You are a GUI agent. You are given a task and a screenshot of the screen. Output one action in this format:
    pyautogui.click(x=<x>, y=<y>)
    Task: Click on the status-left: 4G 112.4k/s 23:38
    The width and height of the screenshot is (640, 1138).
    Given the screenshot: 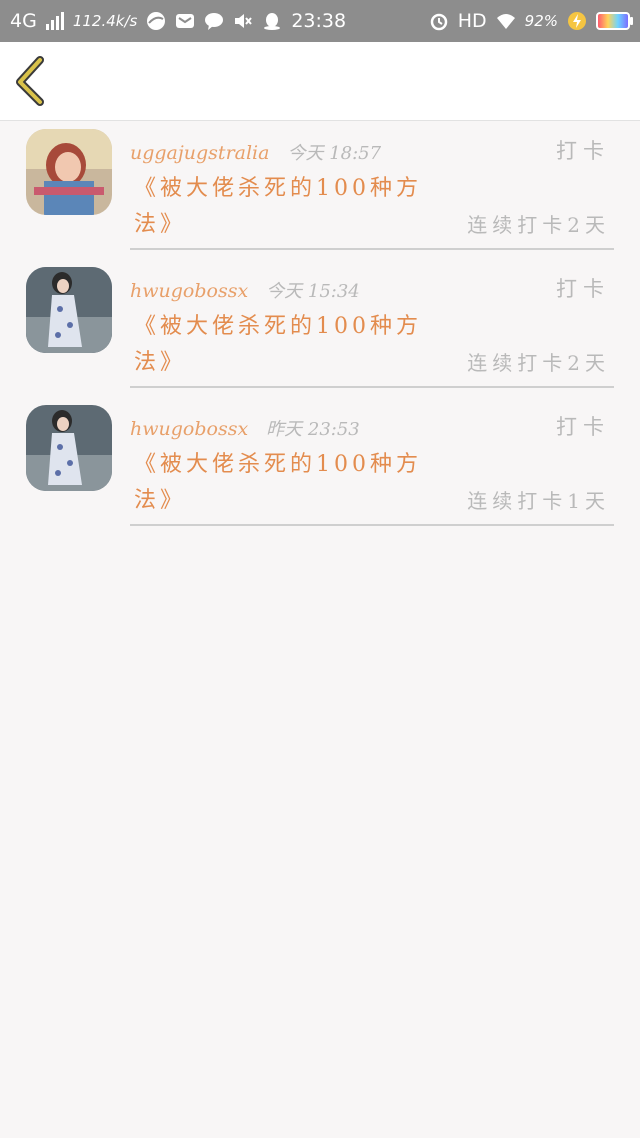 What is the action you would take?
    pyautogui.click(x=178, y=21)
    